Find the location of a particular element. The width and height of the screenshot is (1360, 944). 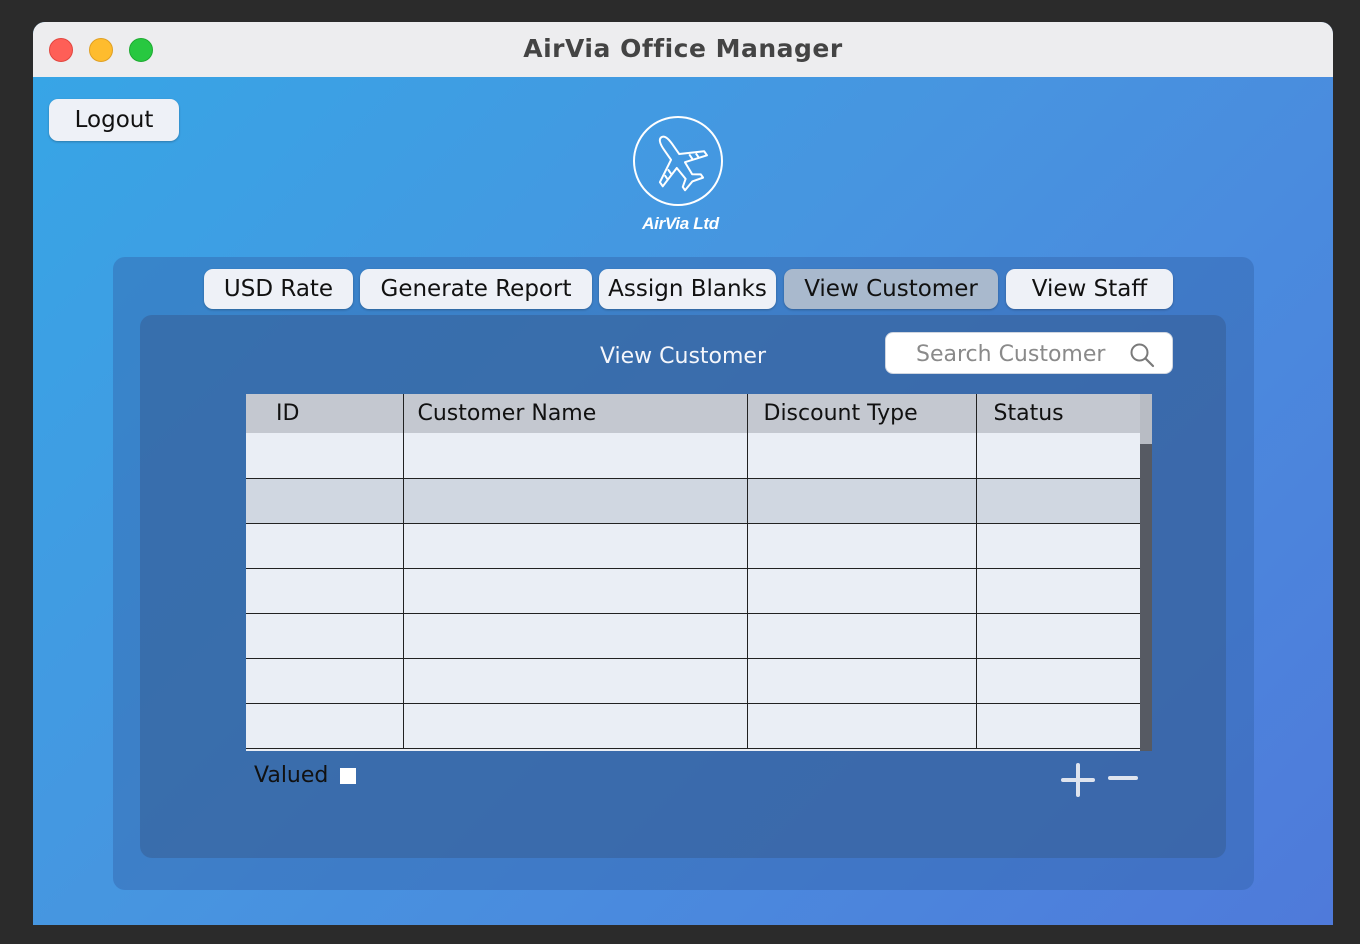

column-header-discount-type: Discount Type is located at coordinates (862, 413).